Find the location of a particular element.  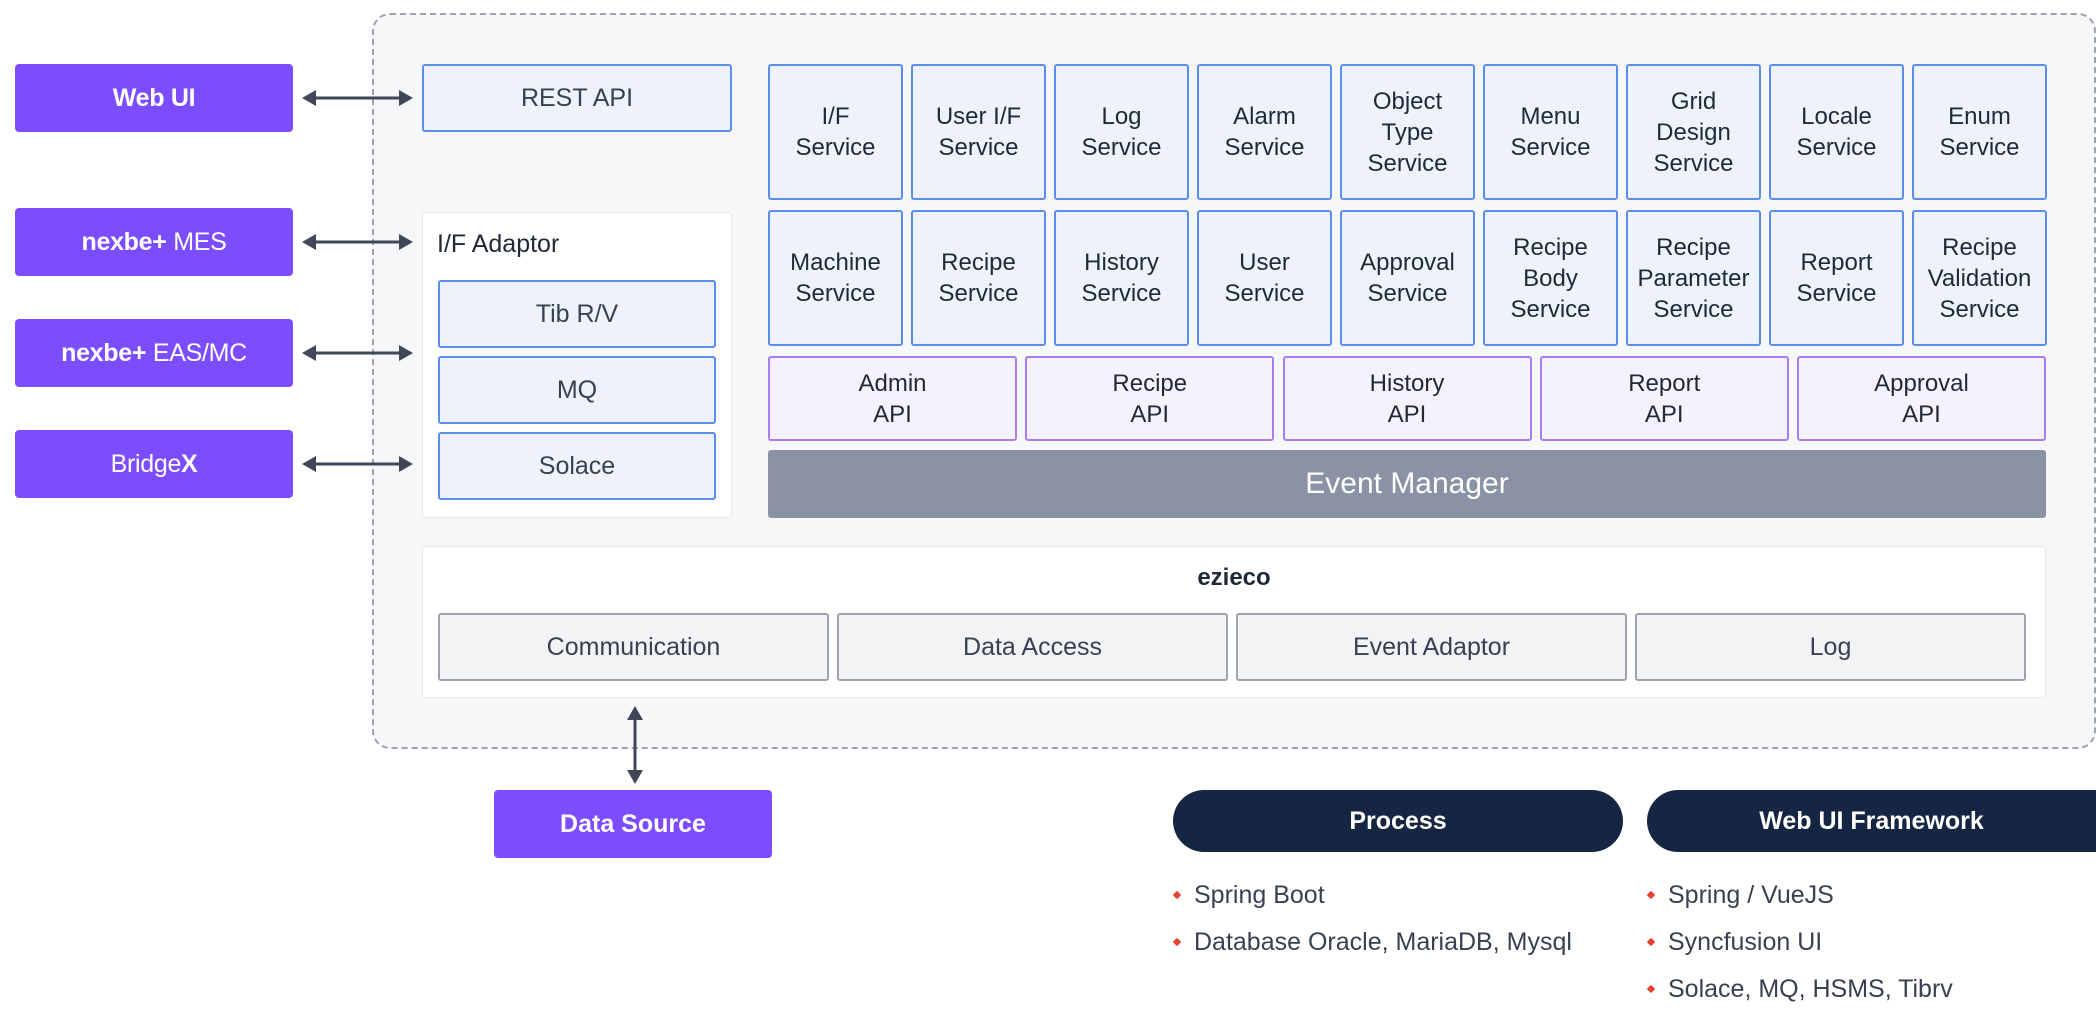

data-access-box: Data Access is located at coordinates (1032, 647).